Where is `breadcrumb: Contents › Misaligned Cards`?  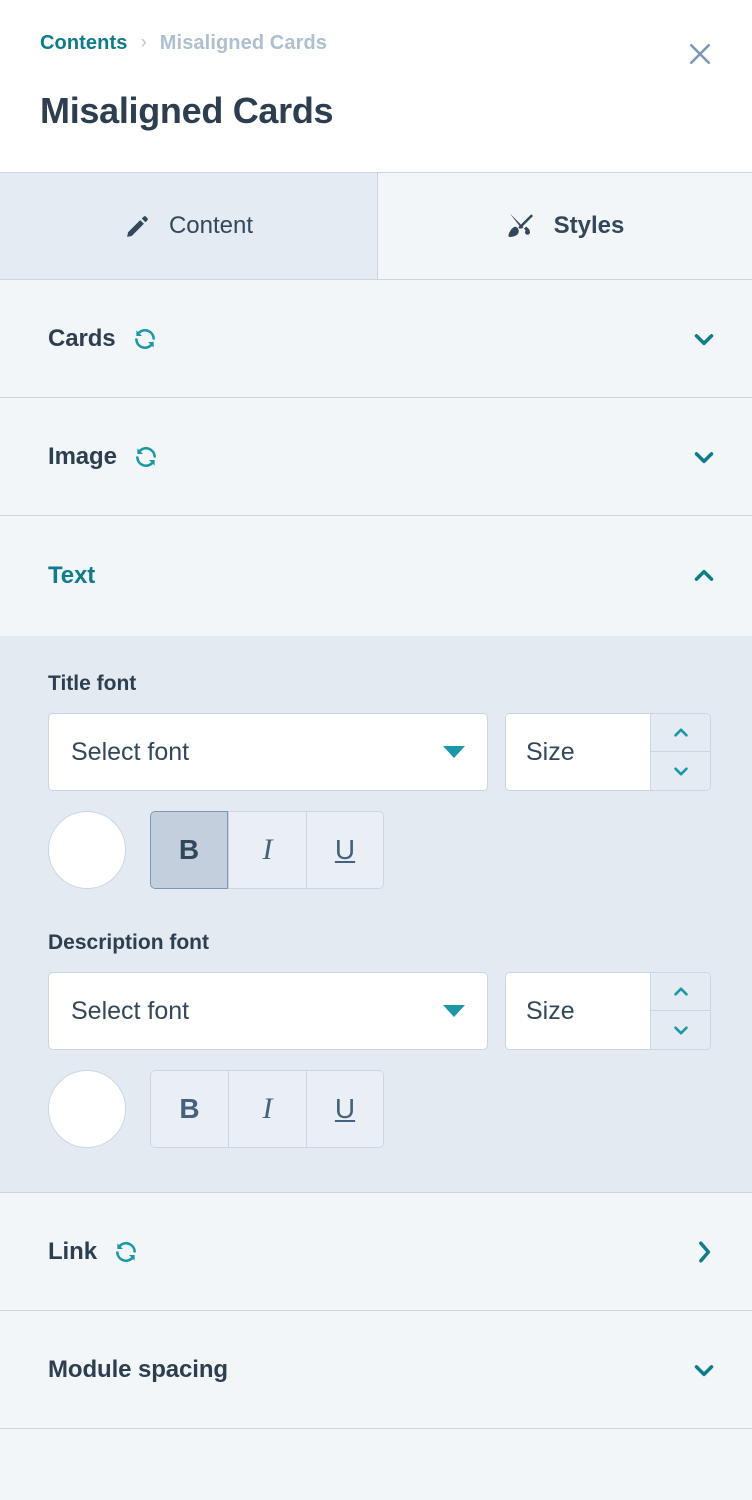
breadcrumb: Contents › Misaligned Cards is located at coordinates (379, 43).